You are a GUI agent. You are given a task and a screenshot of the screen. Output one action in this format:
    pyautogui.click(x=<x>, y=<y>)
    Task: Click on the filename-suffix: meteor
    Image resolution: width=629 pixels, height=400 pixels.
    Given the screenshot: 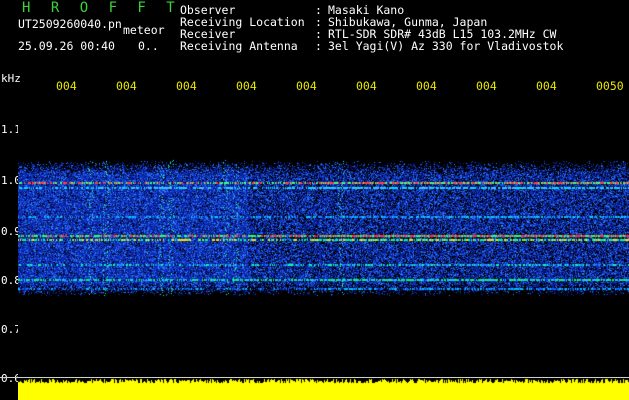 What is the action you would take?
    pyautogui.click(x=144, y=30)
    